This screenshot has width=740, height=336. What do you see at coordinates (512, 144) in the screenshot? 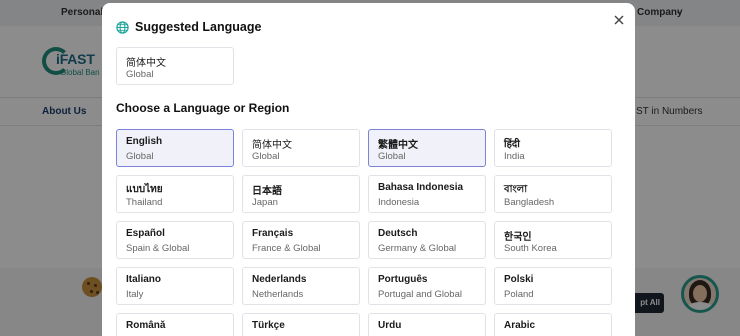
I see `language-name: हिंदी` at bounding box center [512, 144].